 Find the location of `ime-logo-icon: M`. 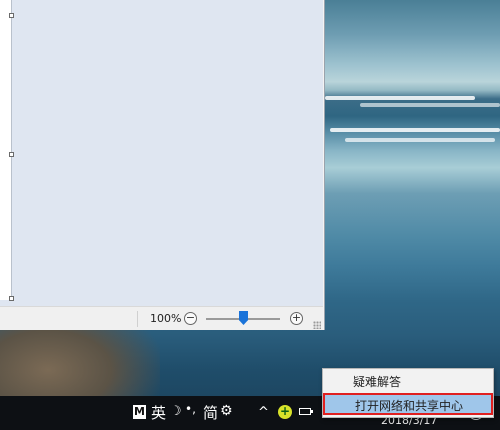

ime-logo-icon: M is located at coordinates (139, 412).